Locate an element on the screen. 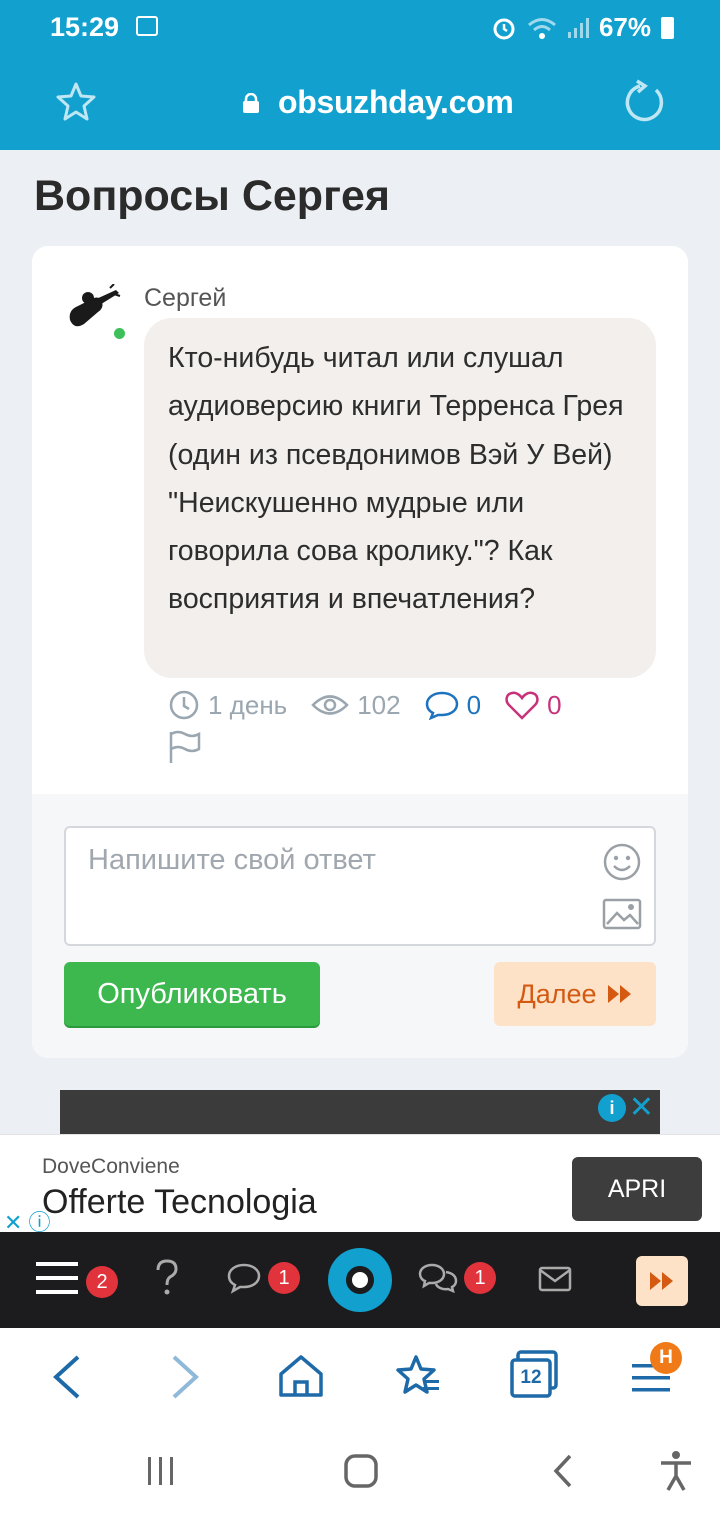 The height and width of the screenshot is (1520, 720). online-indicator is located at coordinates (119, 333).